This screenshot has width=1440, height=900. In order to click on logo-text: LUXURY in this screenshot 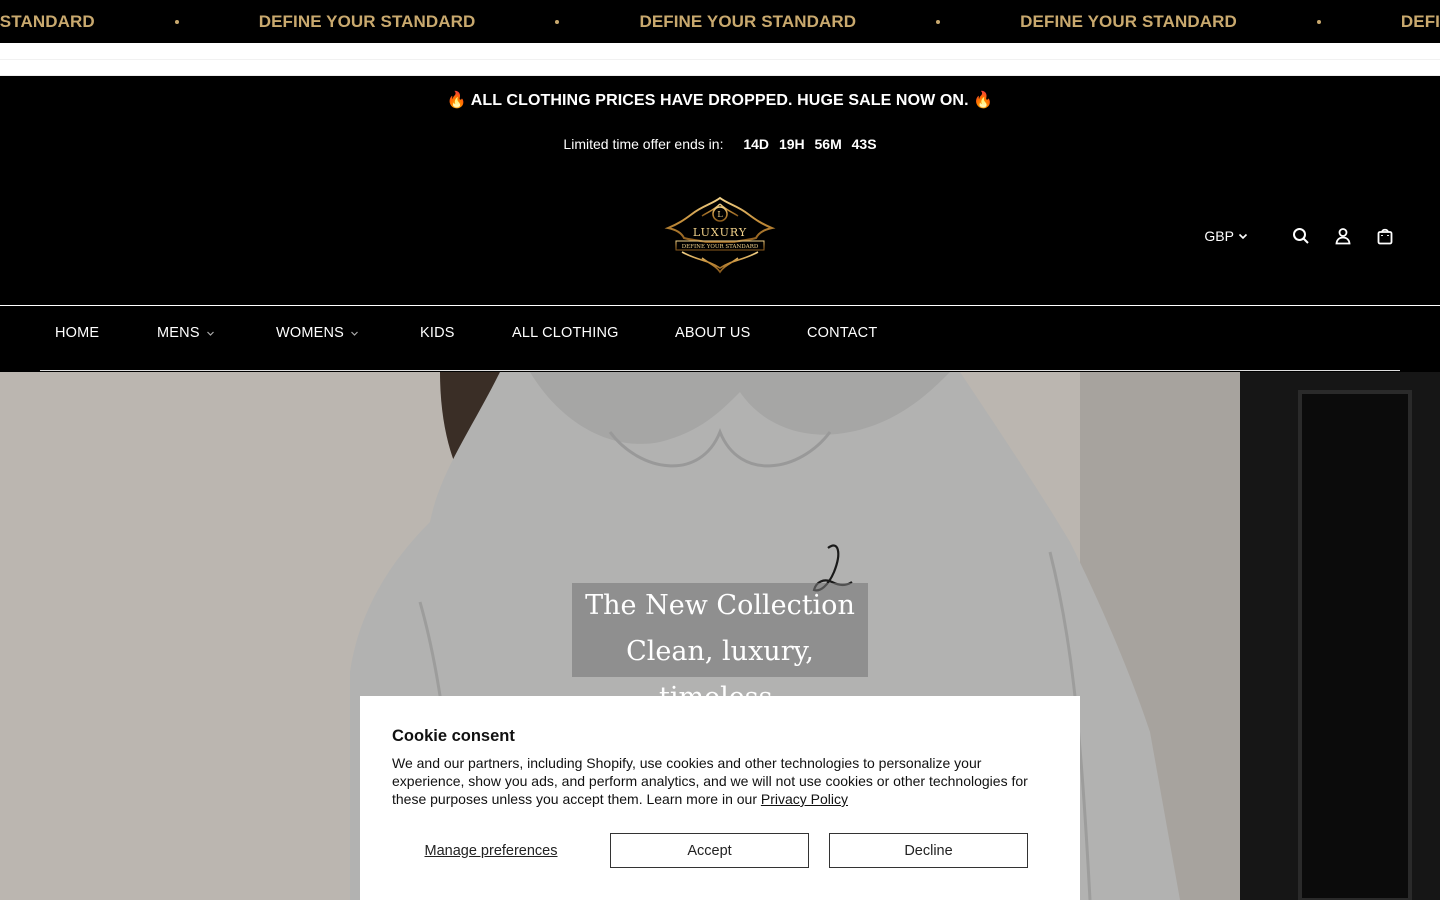, I will do `click(720, 232)`.